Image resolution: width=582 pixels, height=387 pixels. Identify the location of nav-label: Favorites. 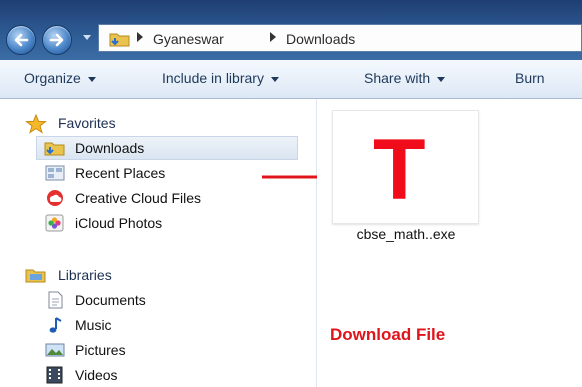
(87, 123).